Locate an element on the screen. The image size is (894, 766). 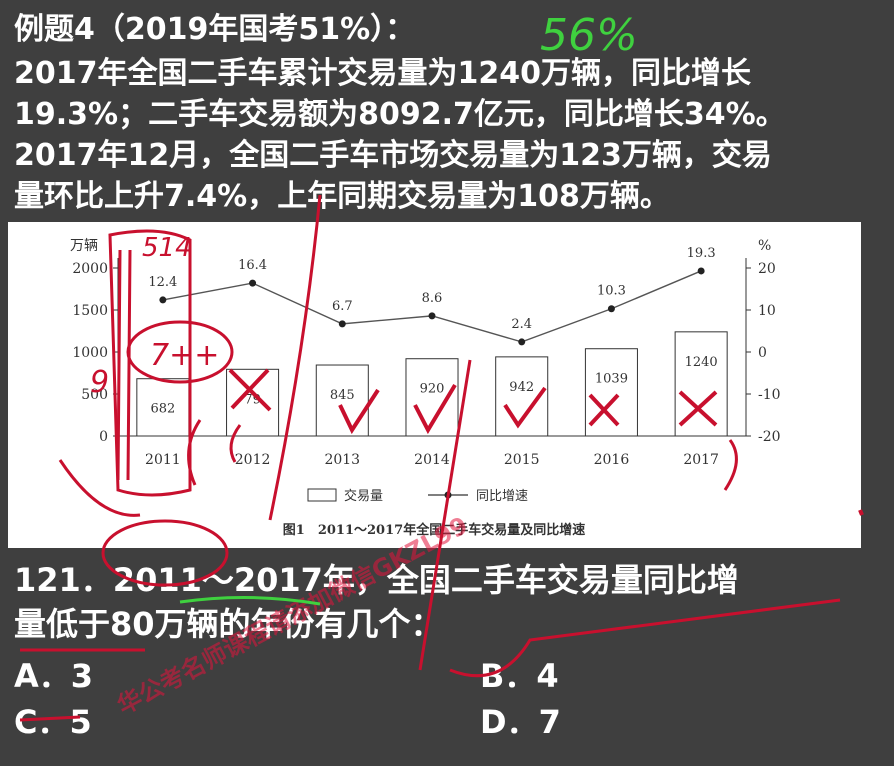
option-c: C．5 is located at coordinates (53, 722).